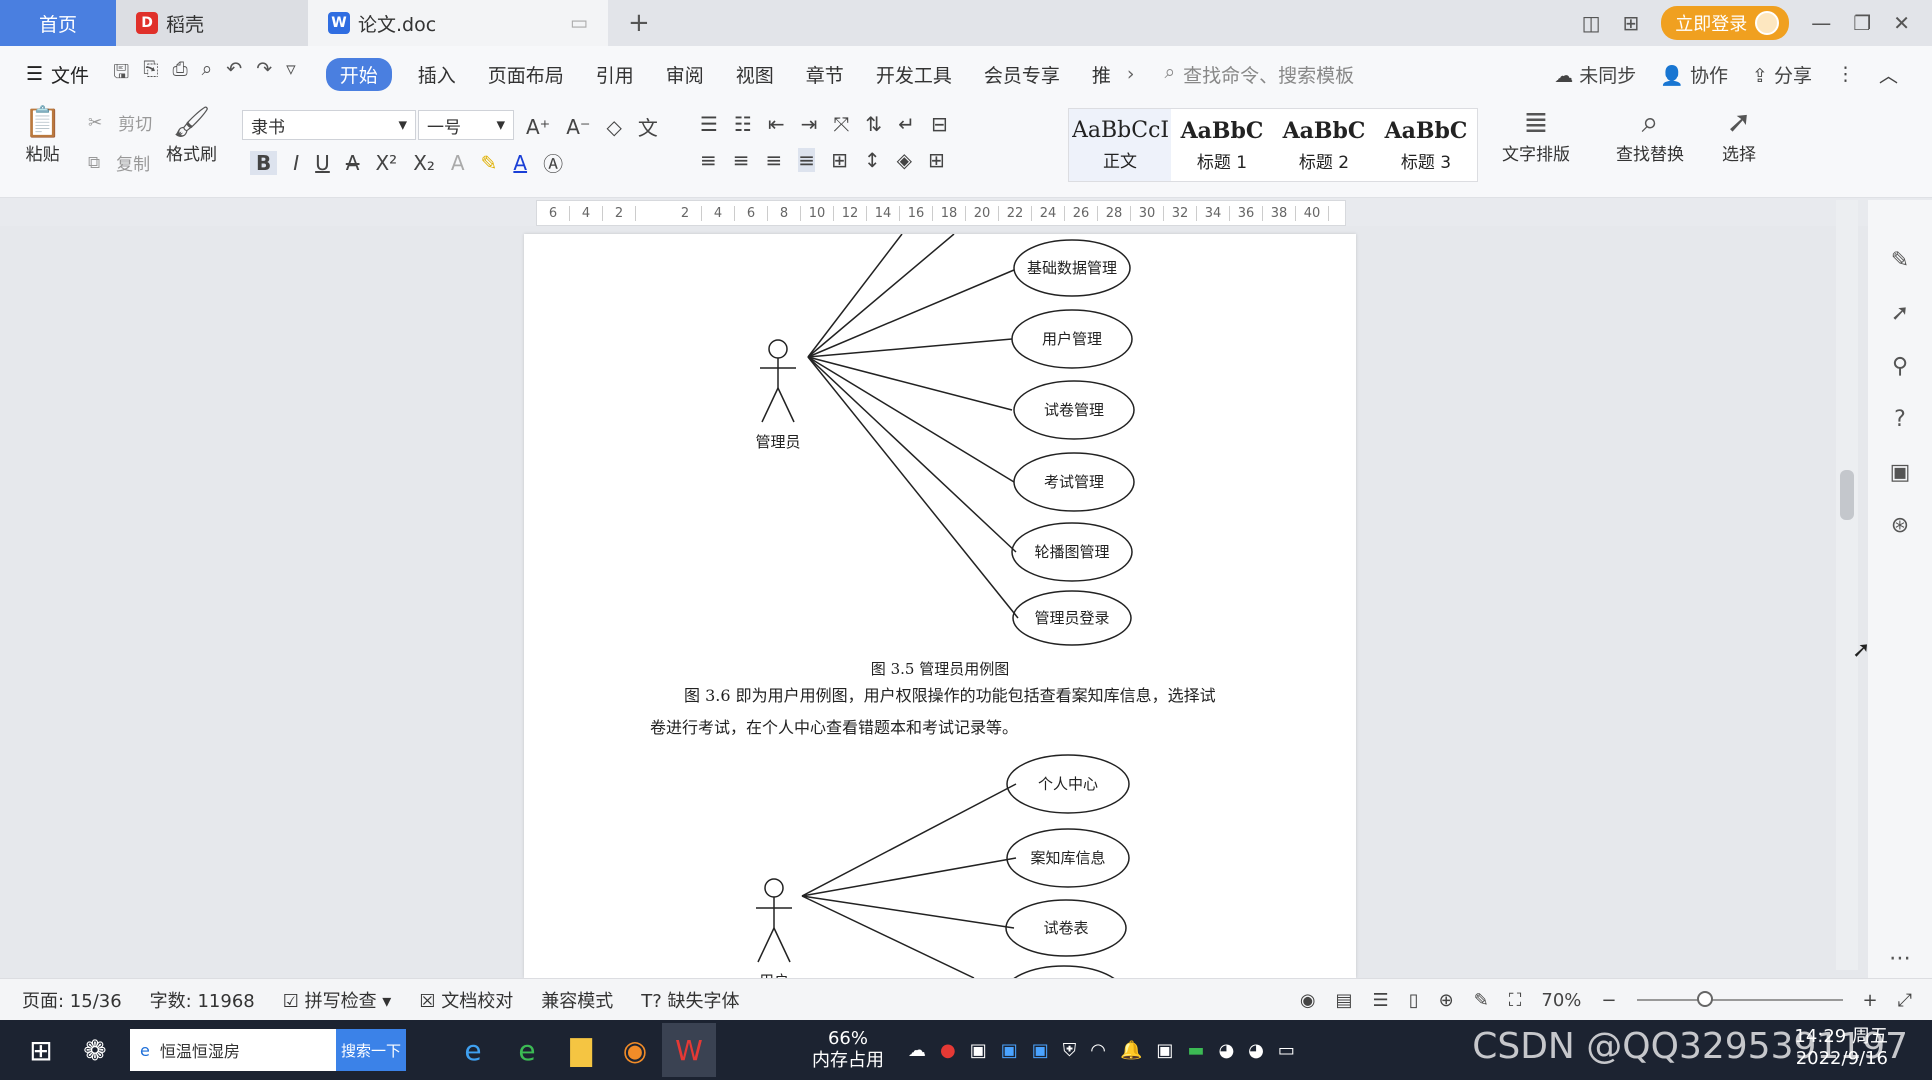 Image resolution: width=1932 pixels, height=1080 pixels. Describe the element at coordinates (579, 23) in the screenshot. I see `screen-icon: ▭` at that location.